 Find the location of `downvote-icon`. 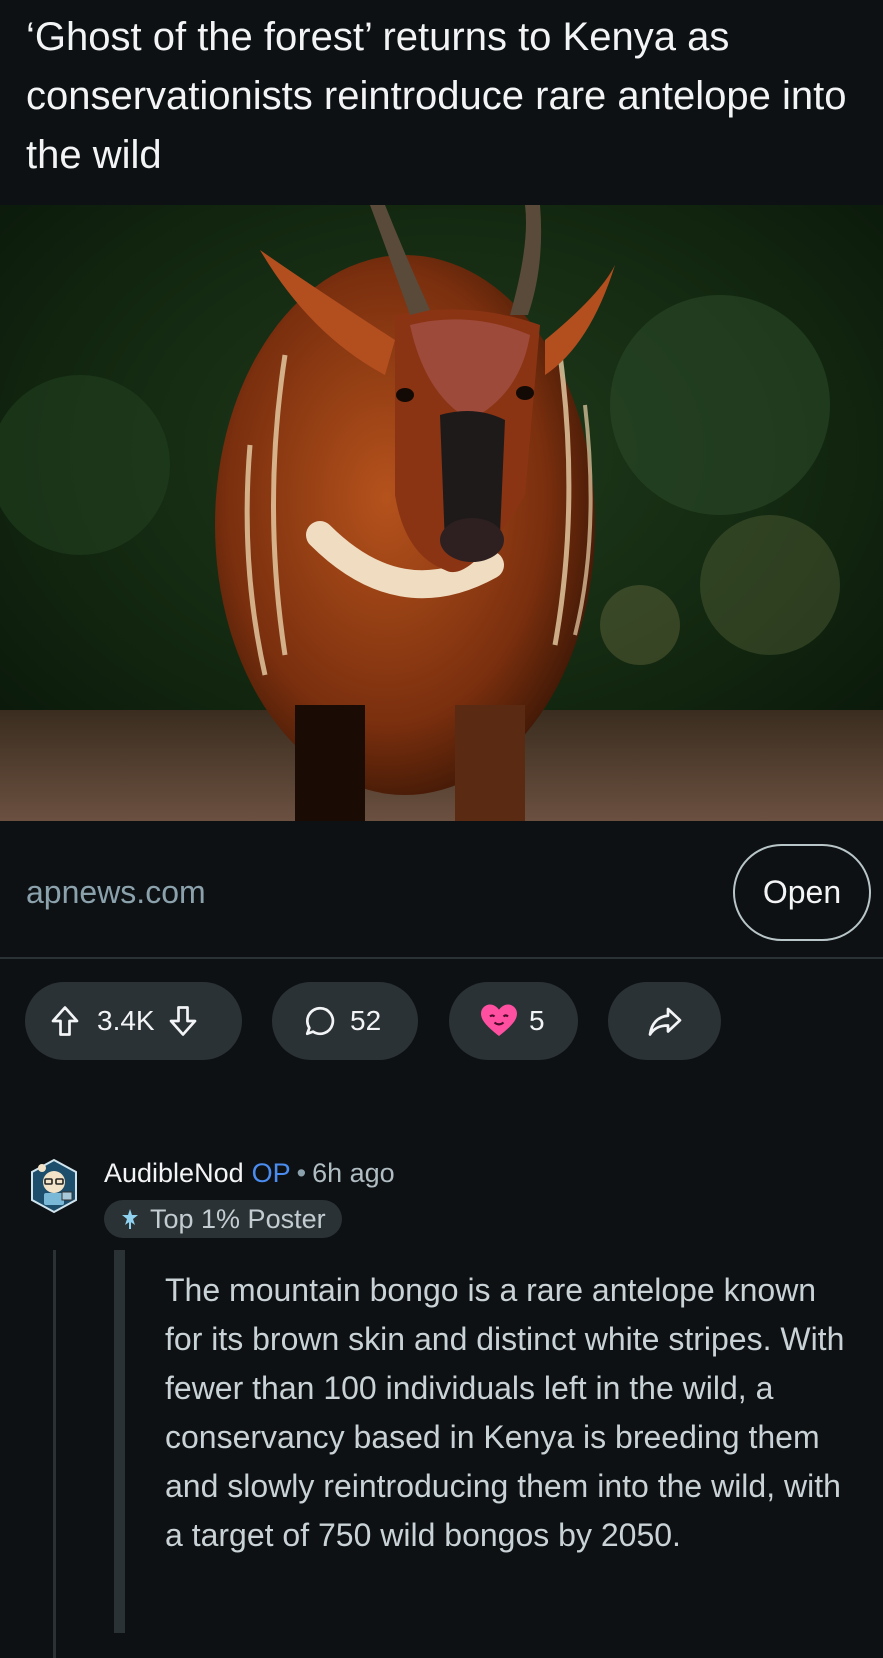

downvote-icon is located at coordinates (183, 1021).